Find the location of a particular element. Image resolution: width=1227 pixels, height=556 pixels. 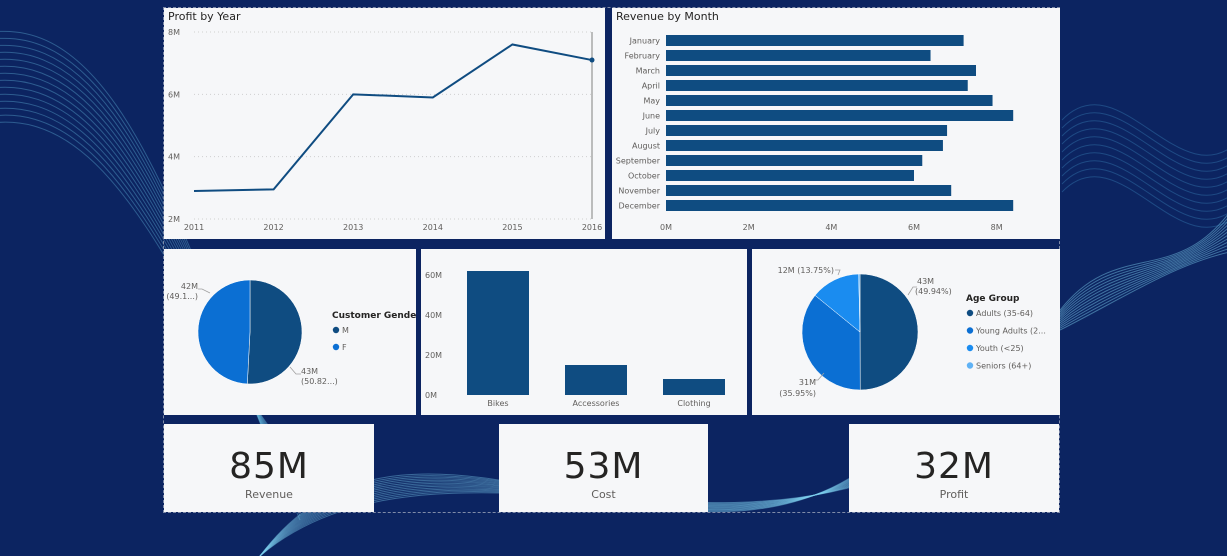

slice-data-label: 42M is located at coordinates (189, 286).